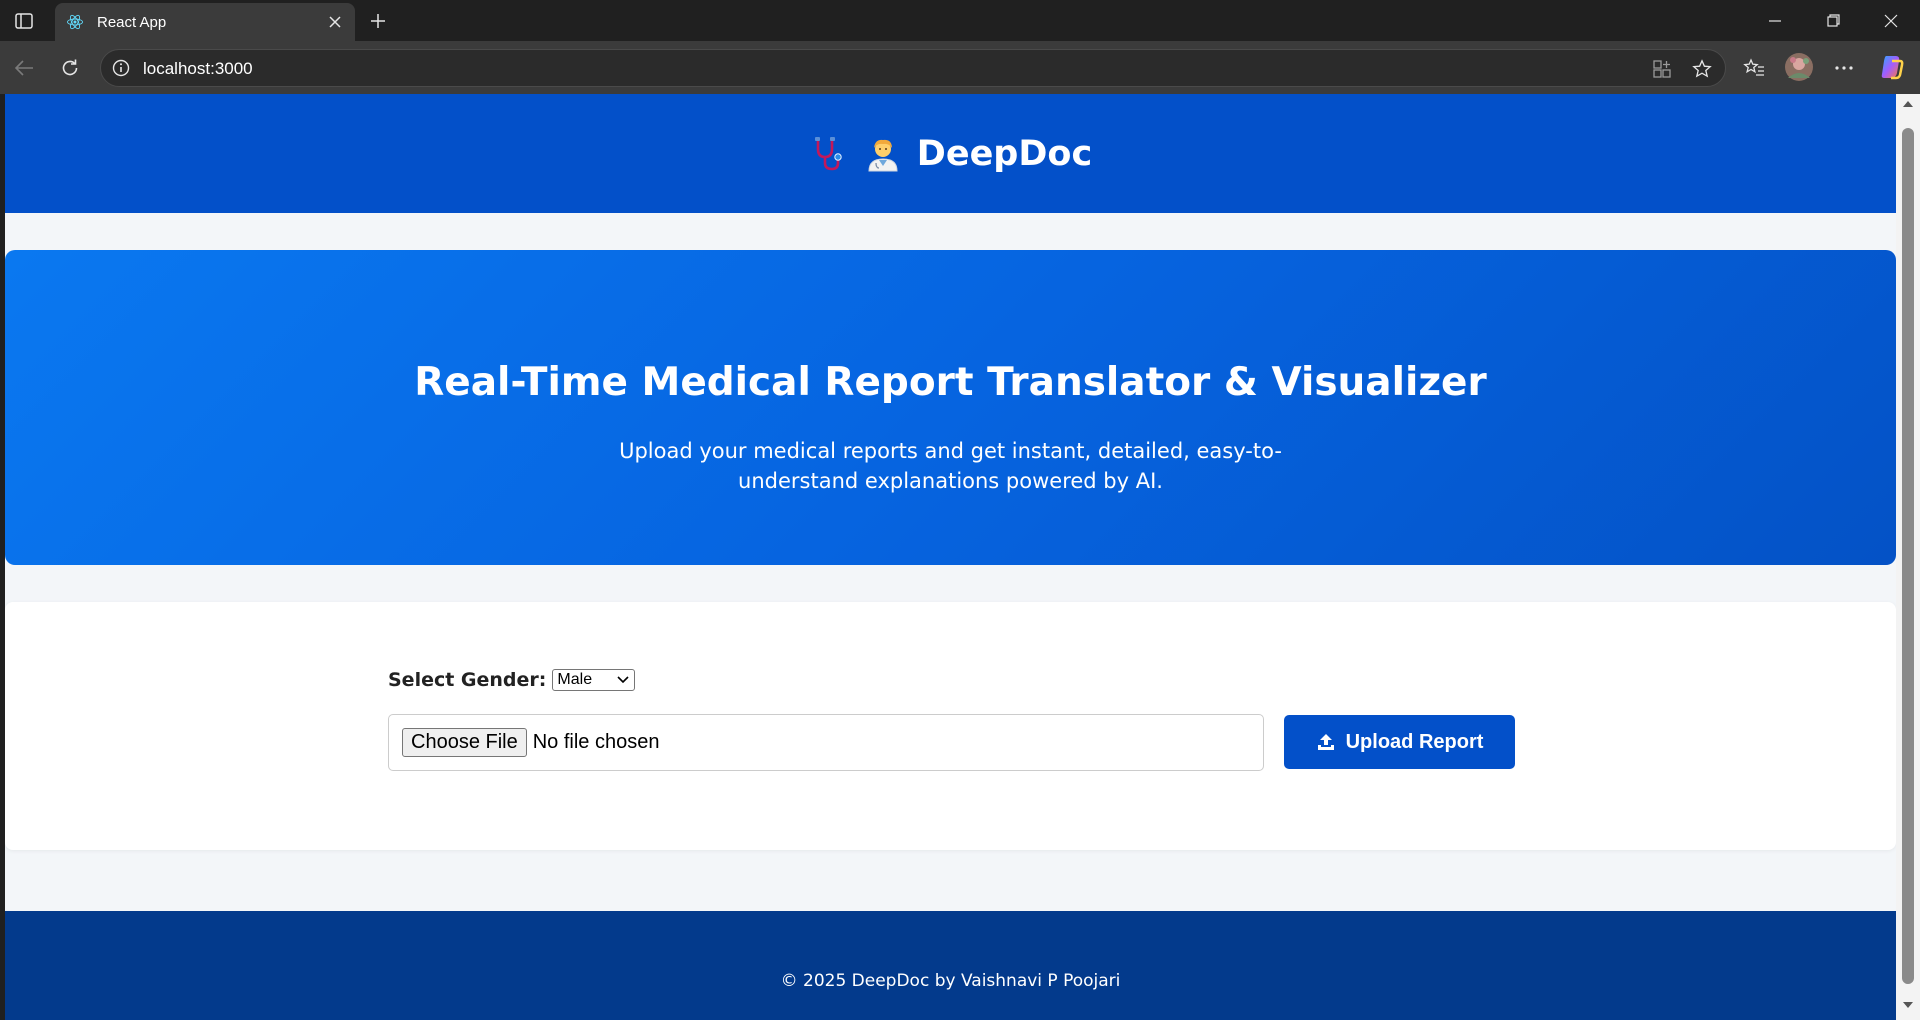  Describe the element at coordinates (198, 69) in the screenshot. I see `url-text: localhost:3000` at that location.